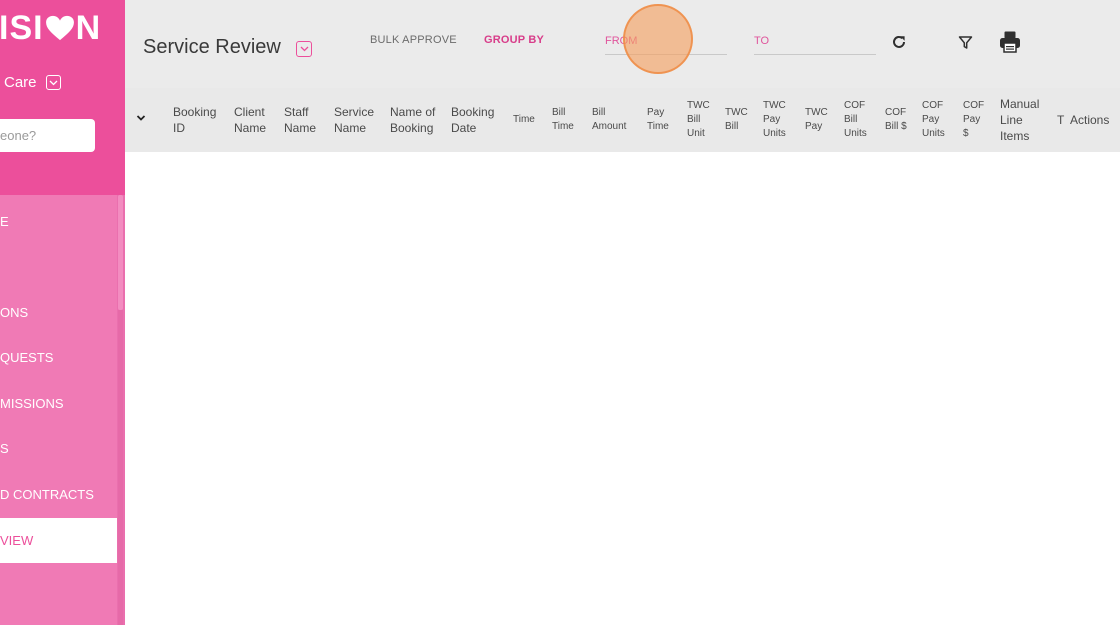  Describe the element at coordinates (1090, 119) in the screenshot. I see `column-header-actions: Actions` at that location.